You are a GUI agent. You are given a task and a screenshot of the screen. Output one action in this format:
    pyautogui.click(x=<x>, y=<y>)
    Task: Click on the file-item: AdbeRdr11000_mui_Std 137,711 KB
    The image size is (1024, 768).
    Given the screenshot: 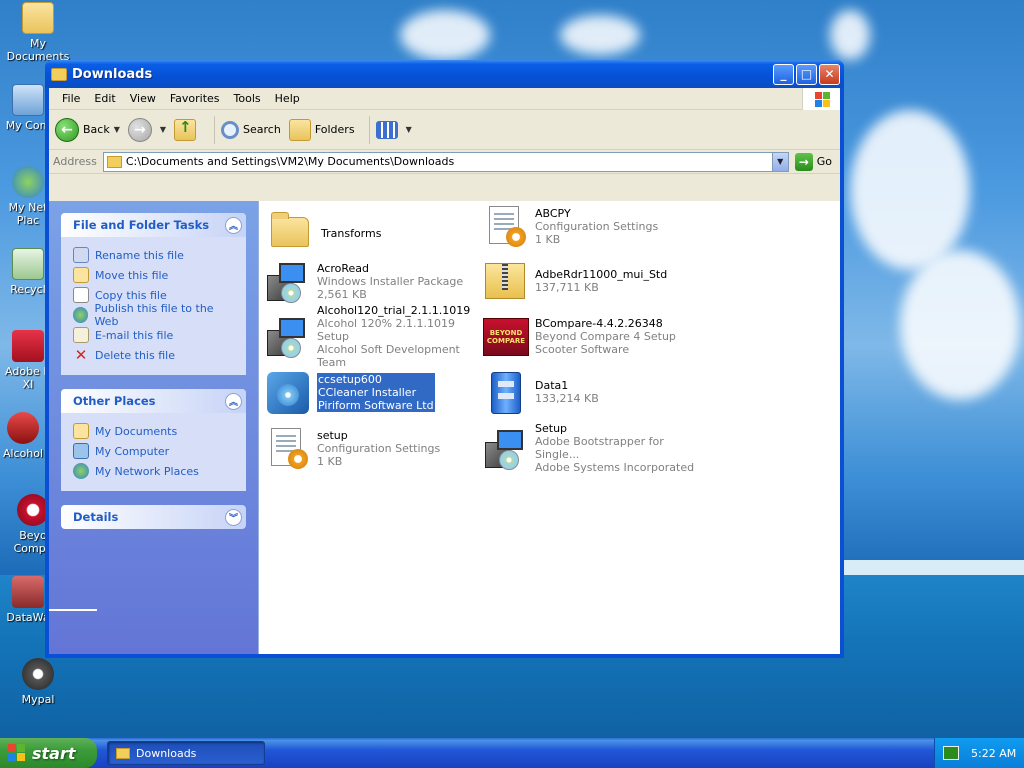 What is the action you would take?
    pyautogui.click(x=588, y=281)
    